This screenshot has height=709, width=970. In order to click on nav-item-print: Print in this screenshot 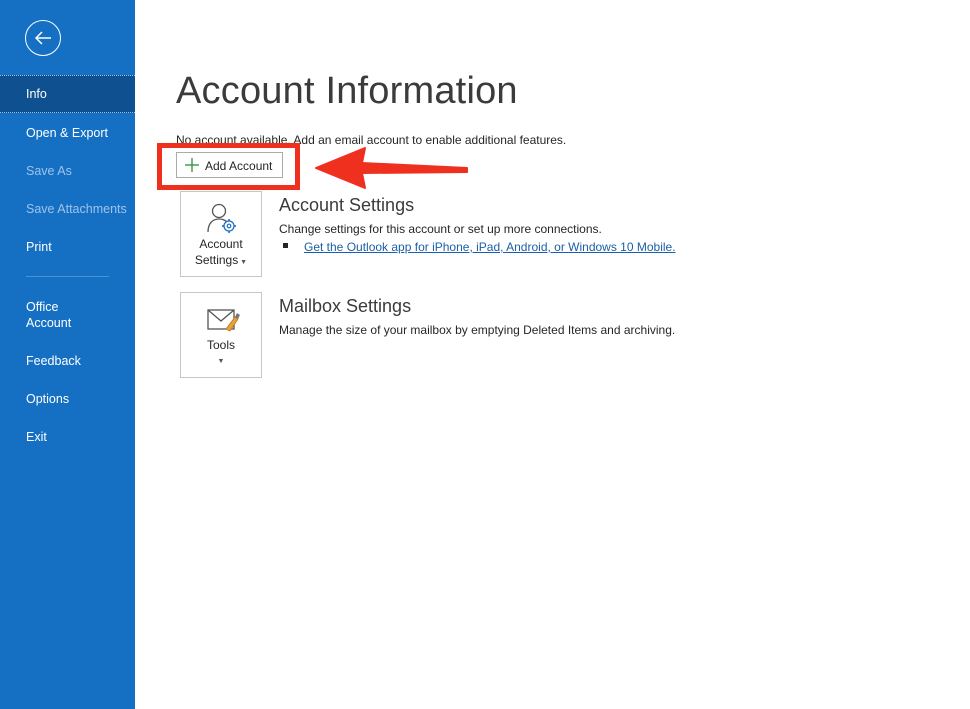, I will do `click(67, 247)`.